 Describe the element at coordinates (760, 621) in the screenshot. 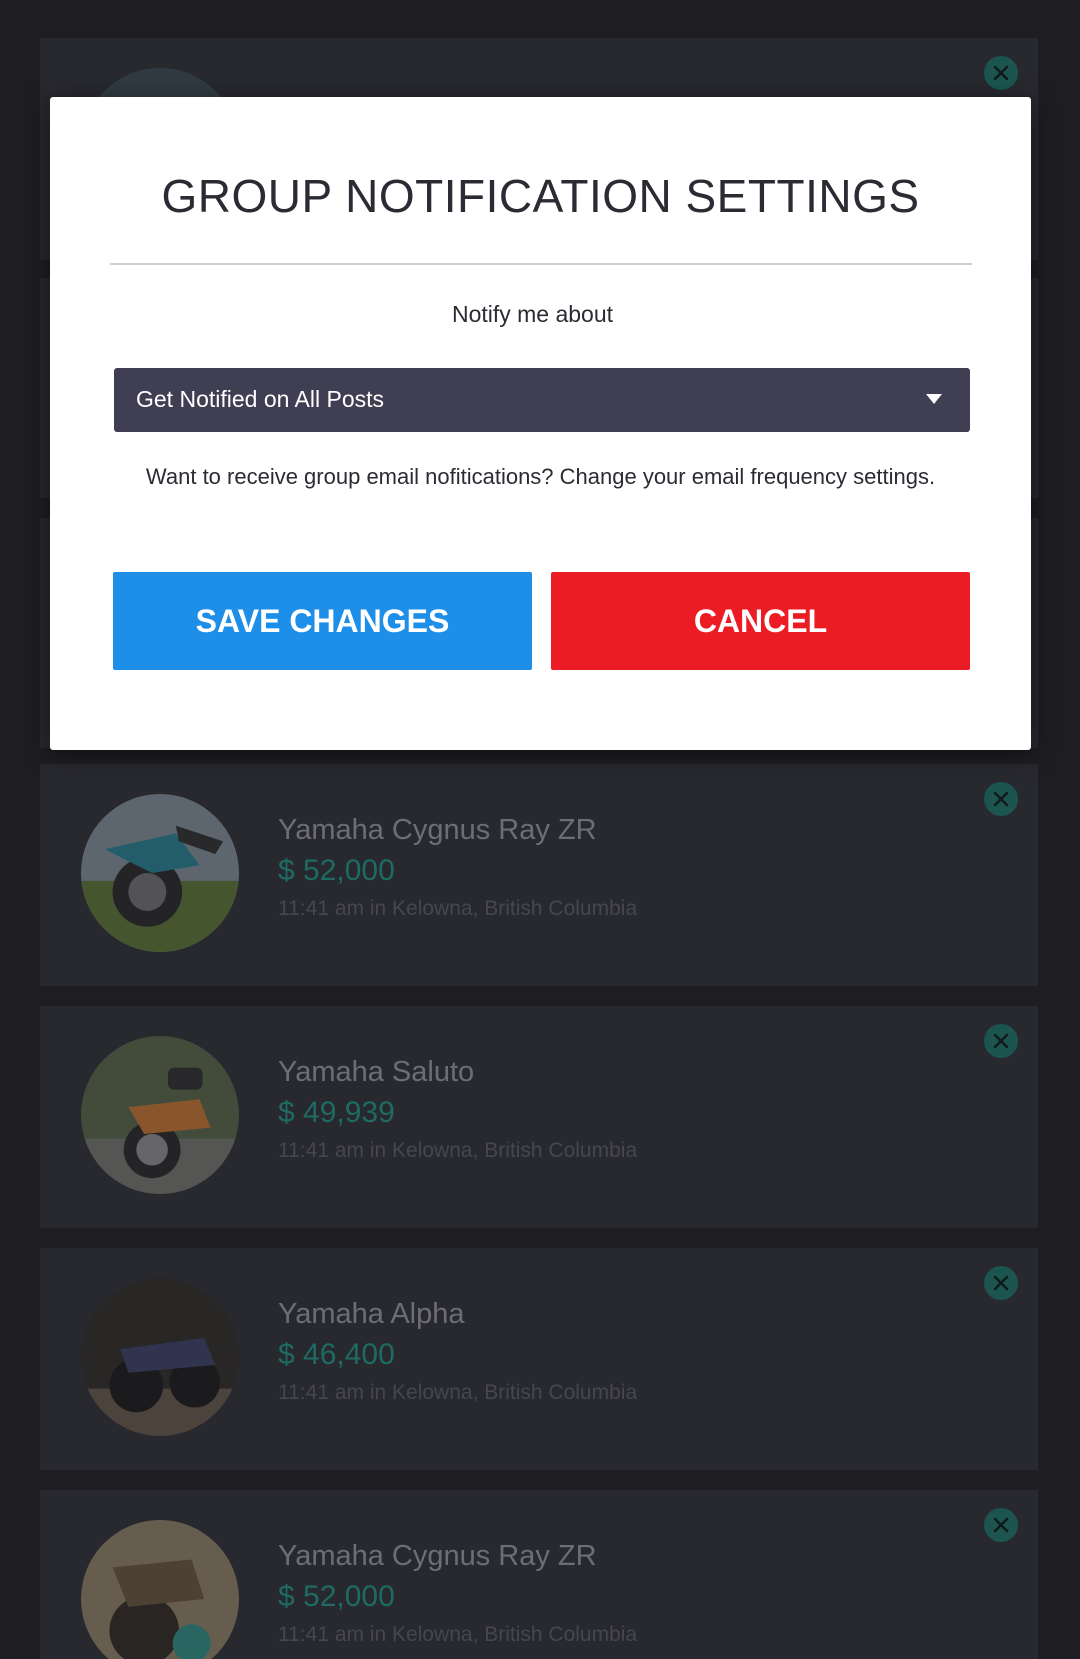

I see `cancel-button: CANCEL` at that location.